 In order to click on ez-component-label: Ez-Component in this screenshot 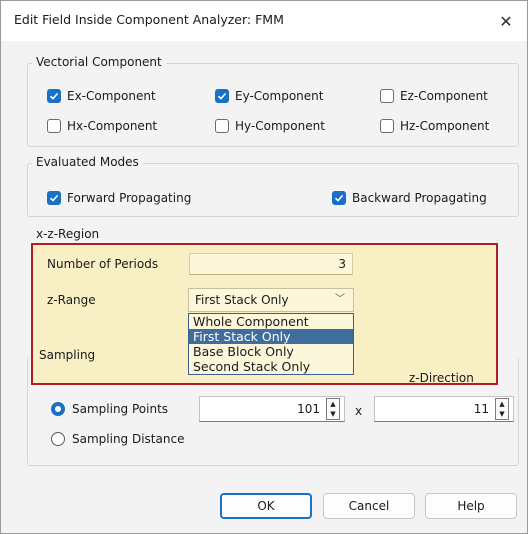, I will do `click(444, 96)`.